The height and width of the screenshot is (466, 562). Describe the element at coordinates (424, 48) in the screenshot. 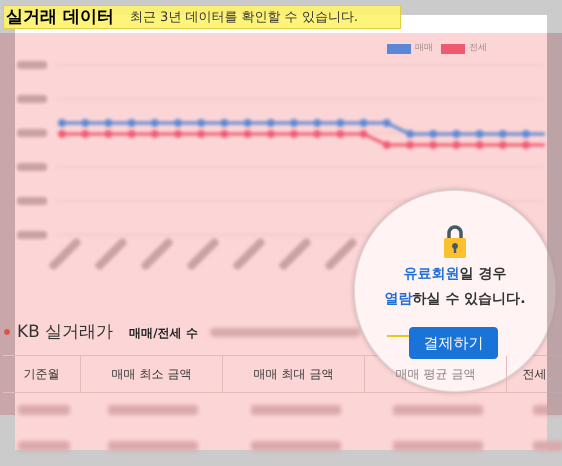

I see `legend-label: 매매` at that location.